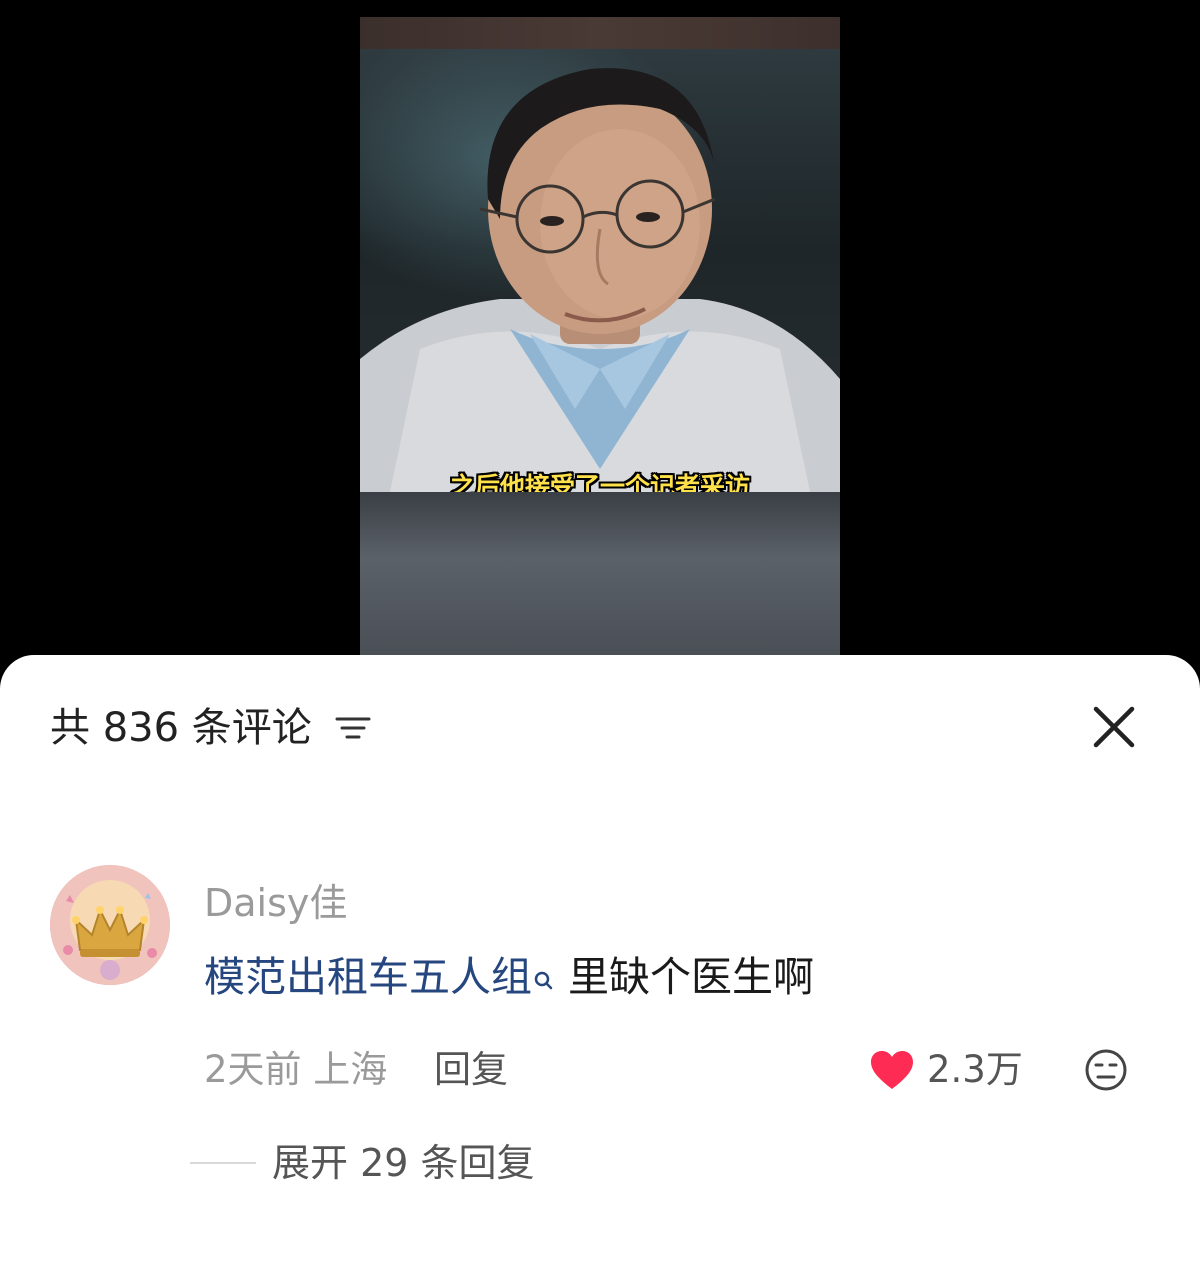 The image size is (1200, 1270). I want to click on close-button, so click(1114, 727).